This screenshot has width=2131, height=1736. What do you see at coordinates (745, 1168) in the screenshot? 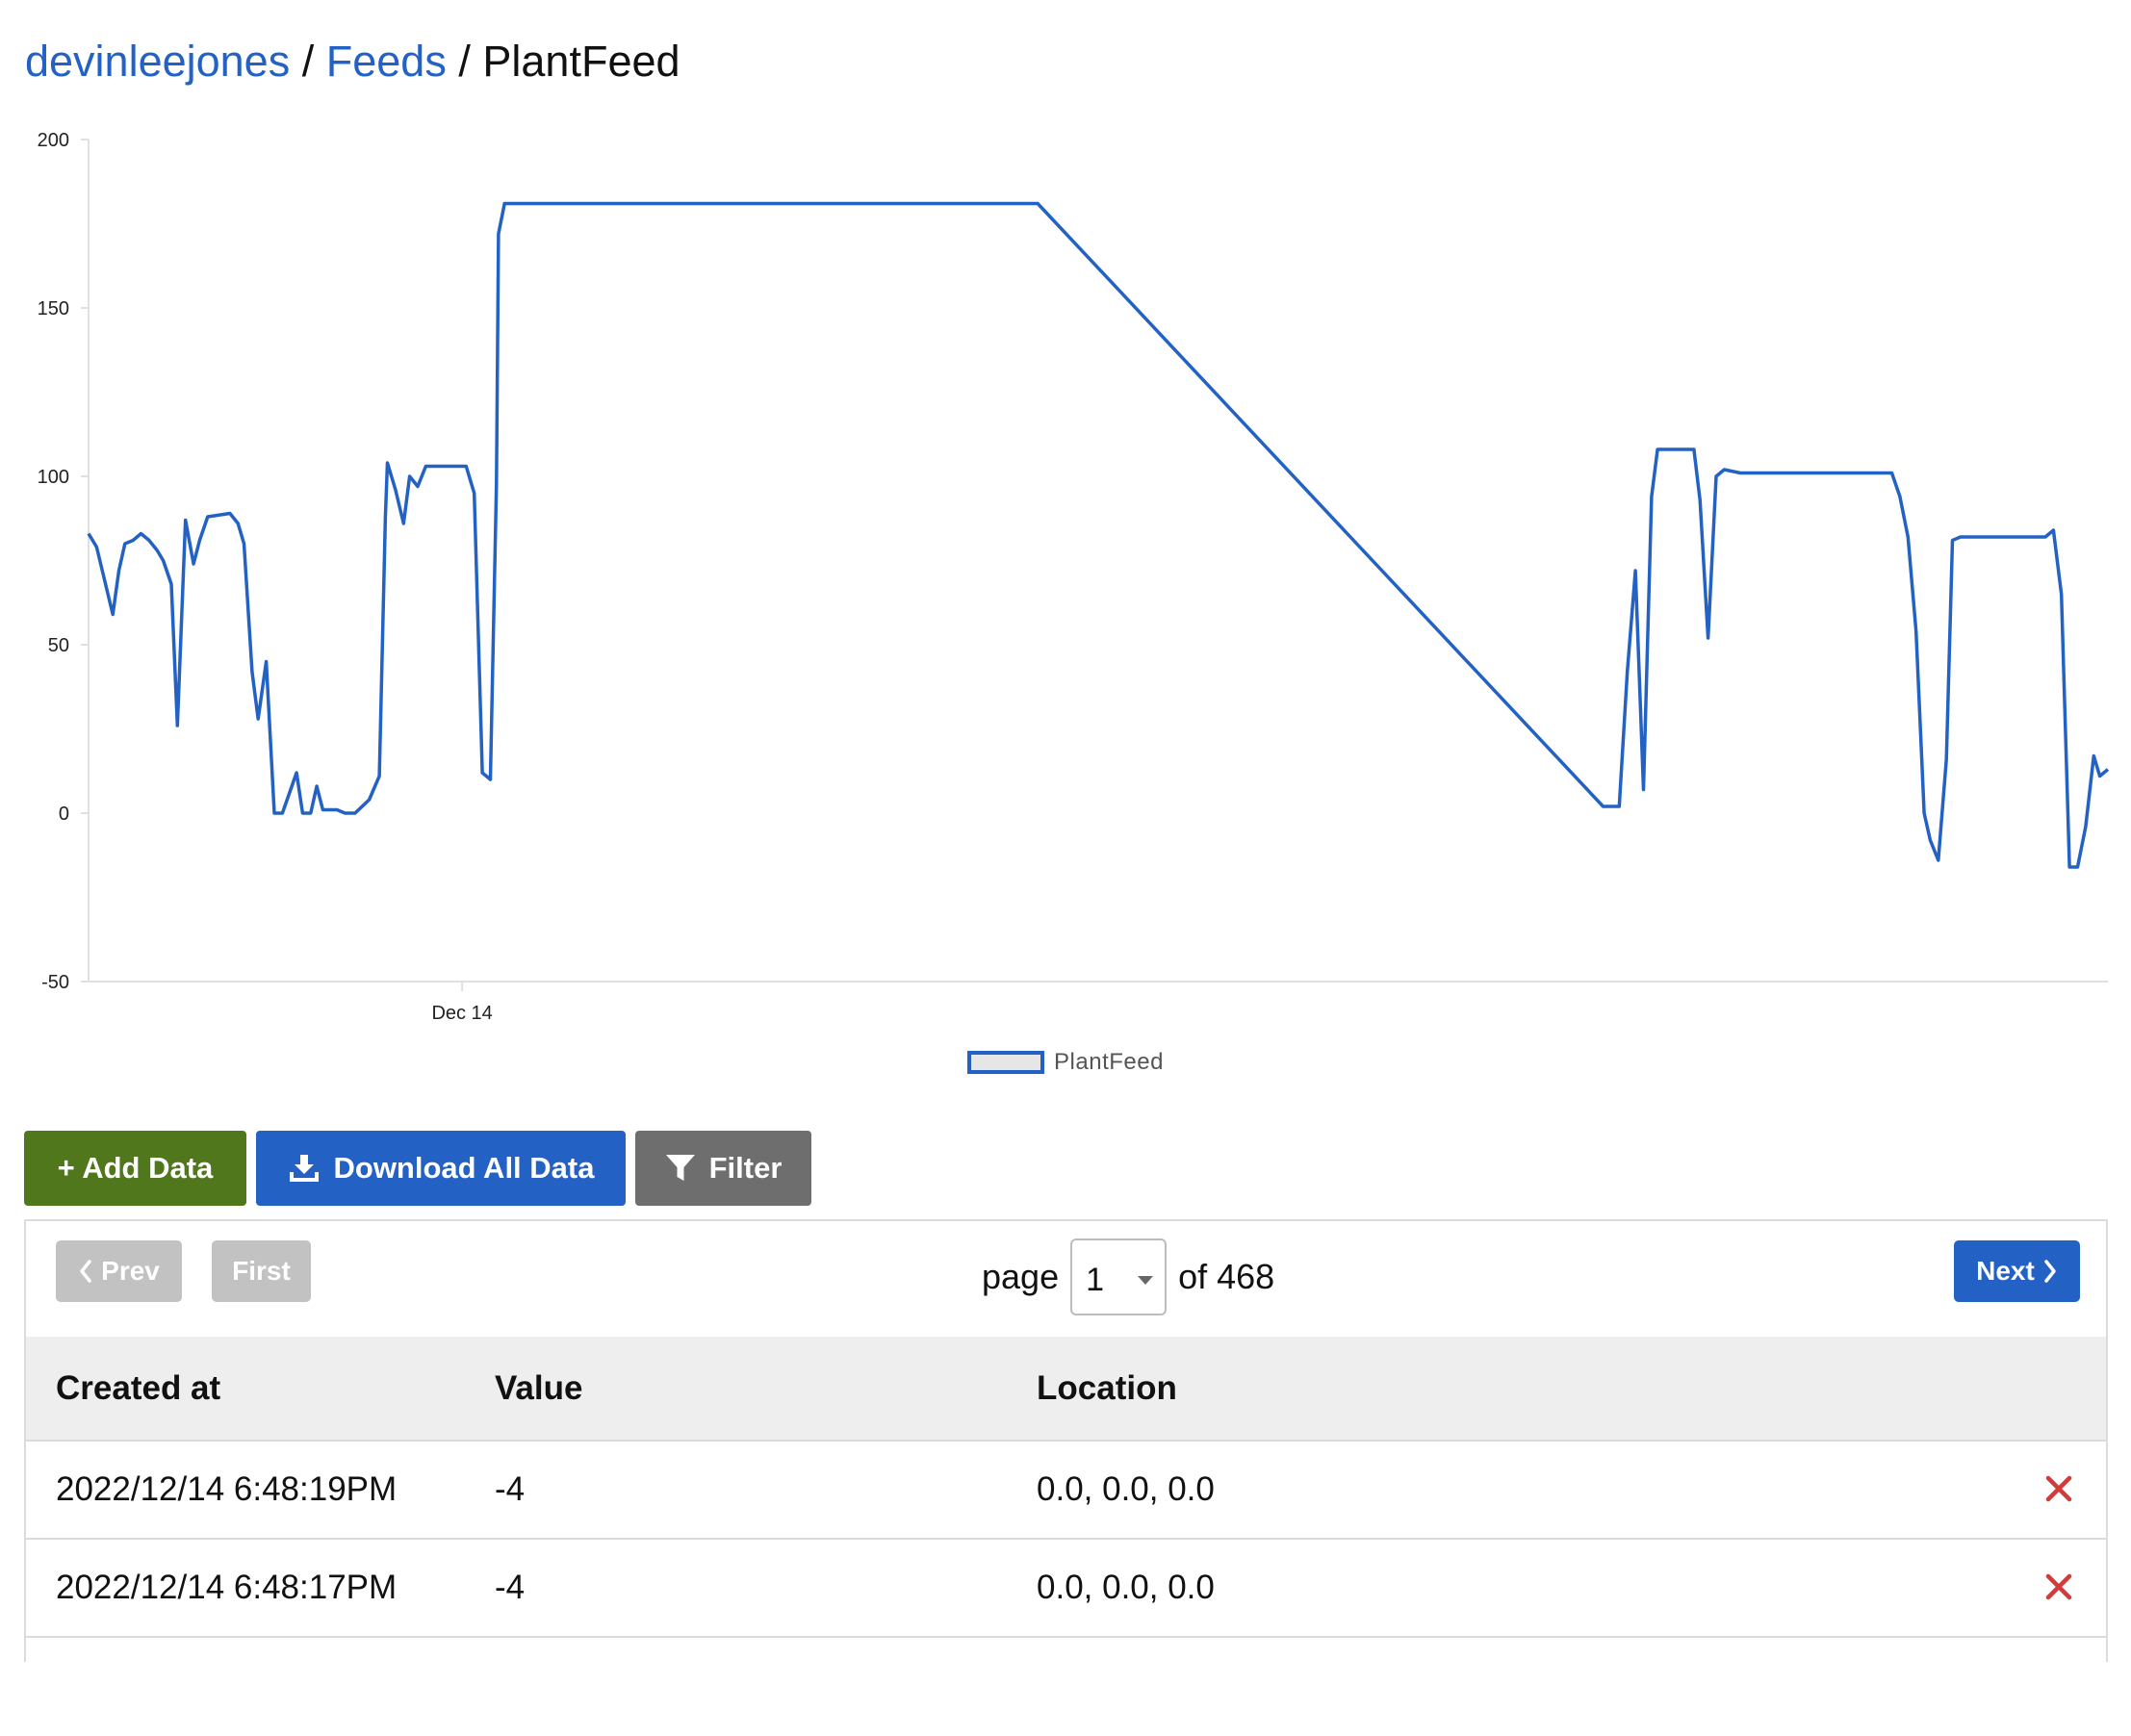
I see `filter-label: Filter` at bounding box center [745, 1168].